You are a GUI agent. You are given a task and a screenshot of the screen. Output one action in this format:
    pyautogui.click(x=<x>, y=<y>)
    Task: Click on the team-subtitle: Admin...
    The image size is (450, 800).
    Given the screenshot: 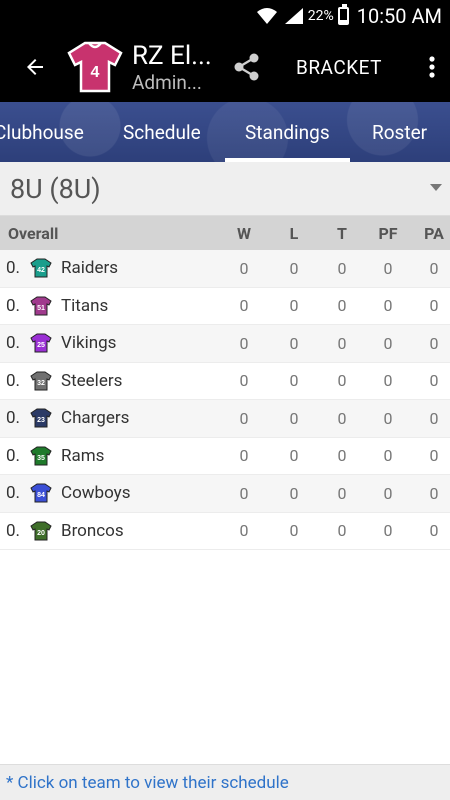 What is the action you would take?
    pyautogui.click(x=167, y=82)
    